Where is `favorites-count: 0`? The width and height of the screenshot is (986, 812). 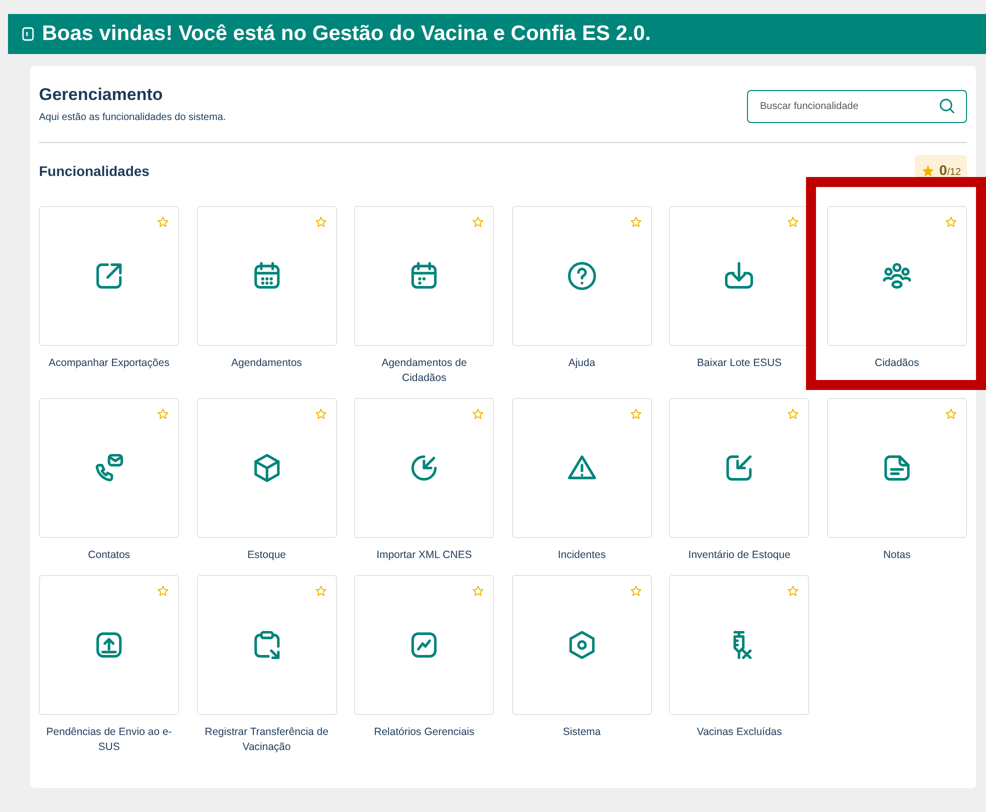 favorites-count: 0 is located at coordinates (943, 170).